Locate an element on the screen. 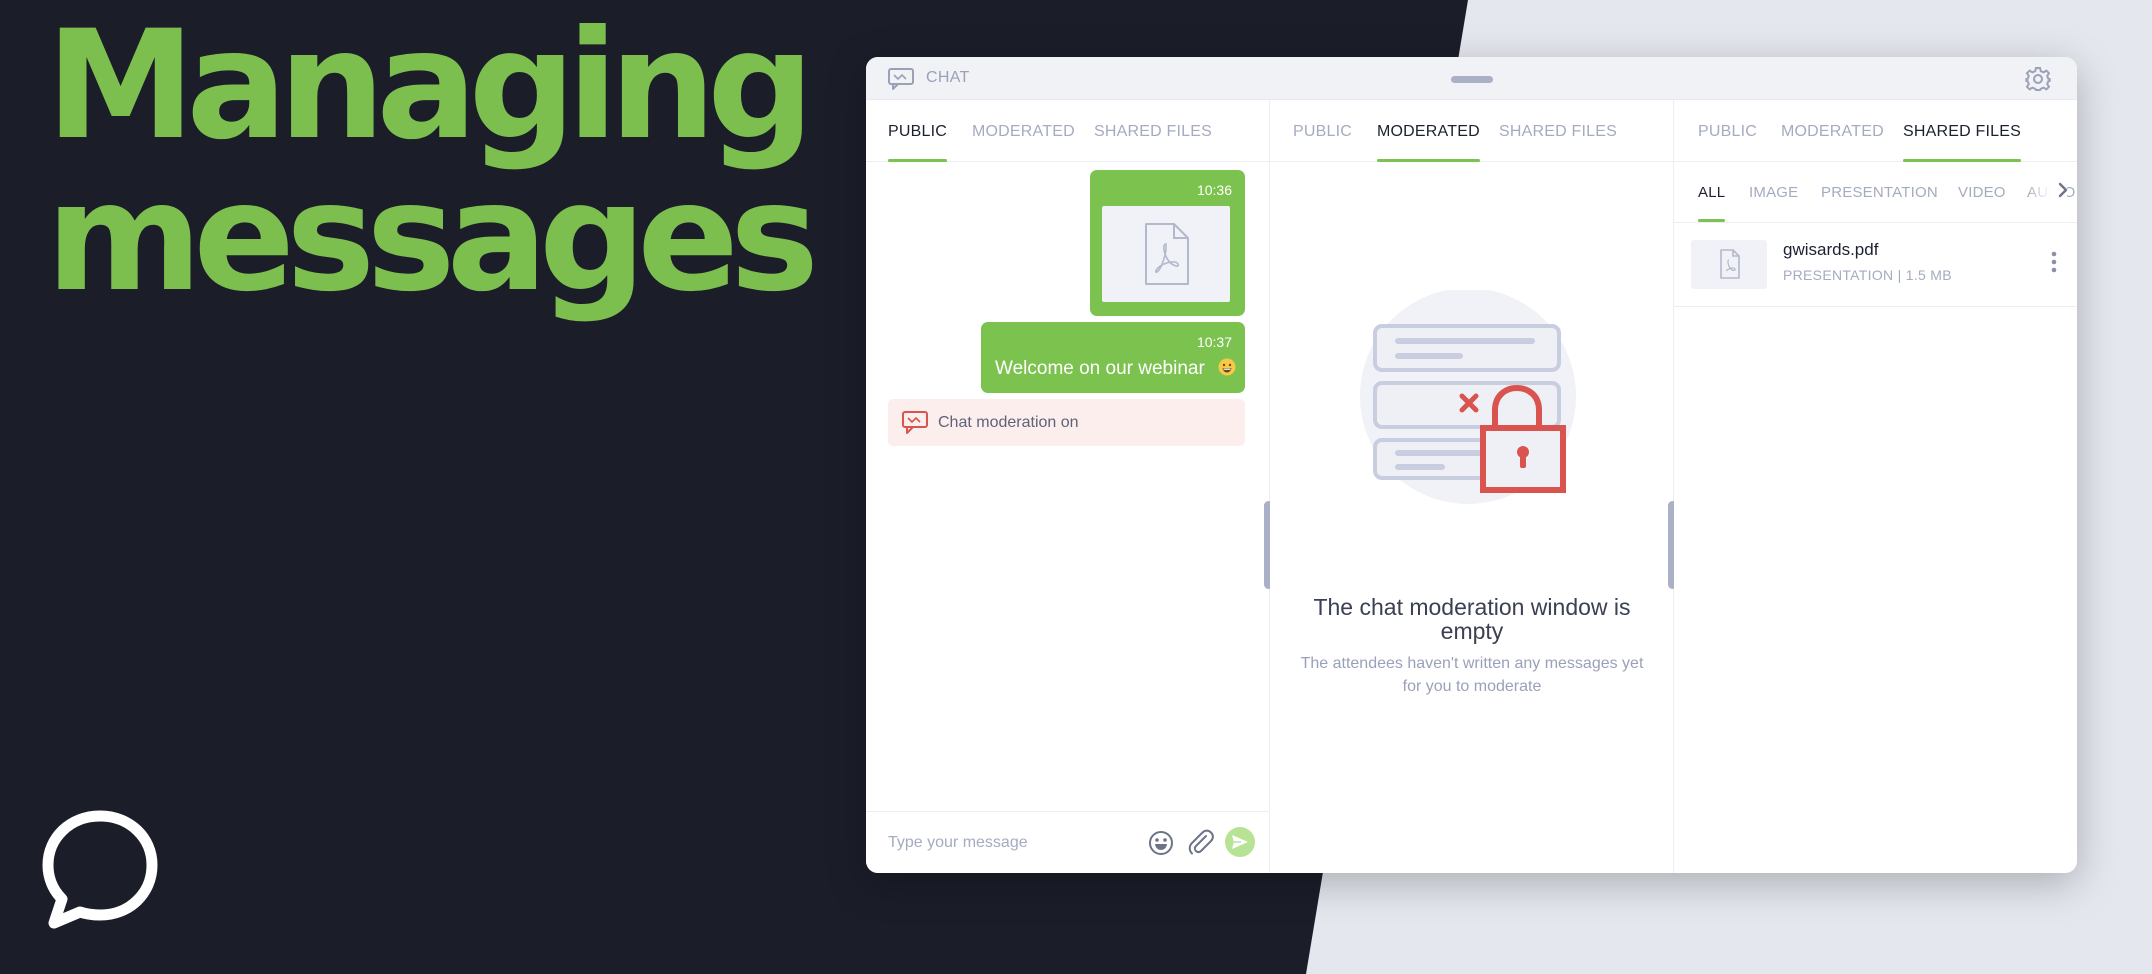 The width and height of the screenshot is (2152, 974). headline: Managing messages is located at coordinates (432, 162).